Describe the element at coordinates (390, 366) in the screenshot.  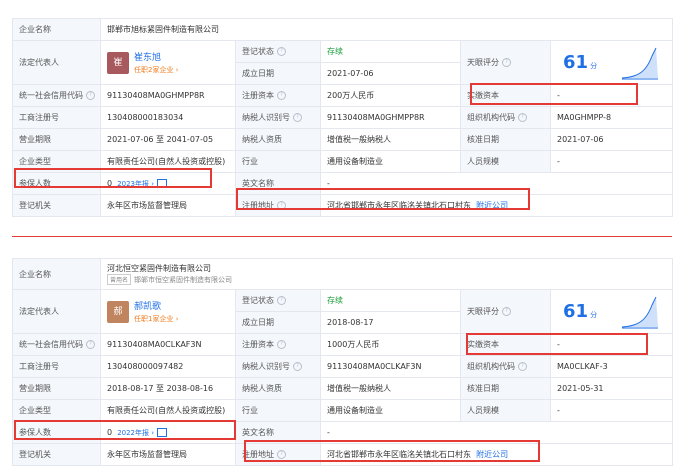
I see `taxpayer-id-value: 91130408MA0CLKAF3N` at that location.